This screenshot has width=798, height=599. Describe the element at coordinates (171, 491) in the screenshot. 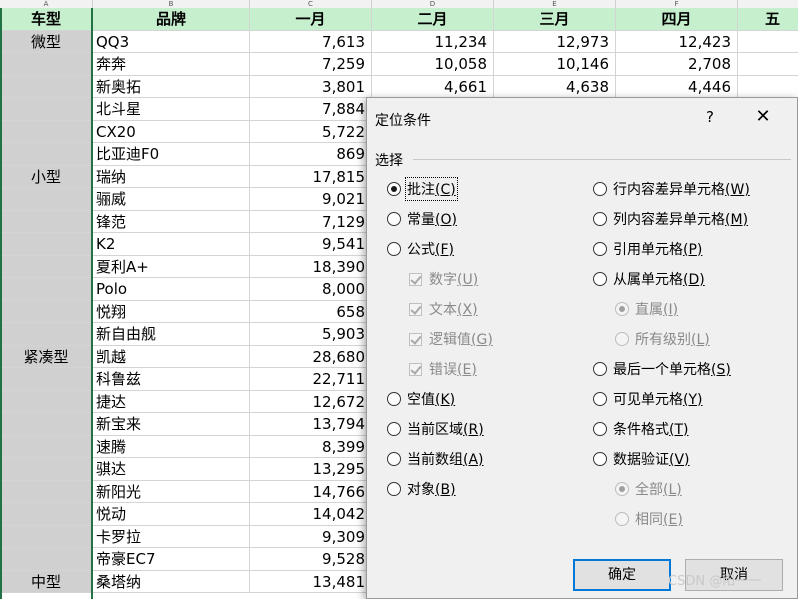

I see `table-cell: 新阳光` at that location.